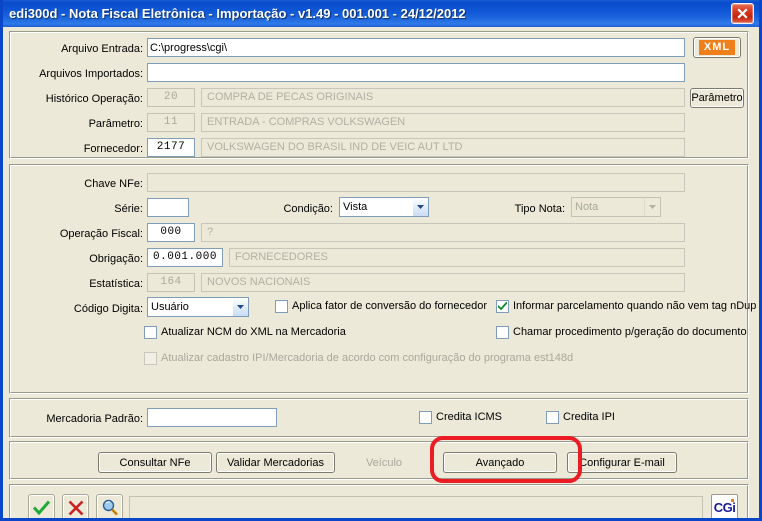 The height and width of the screenshot is (521, 762). What do you see at coordinates (589, 417) in the screenshot?
I see `checkbox-label: Credita IPI` at bounding box center [589, 417].